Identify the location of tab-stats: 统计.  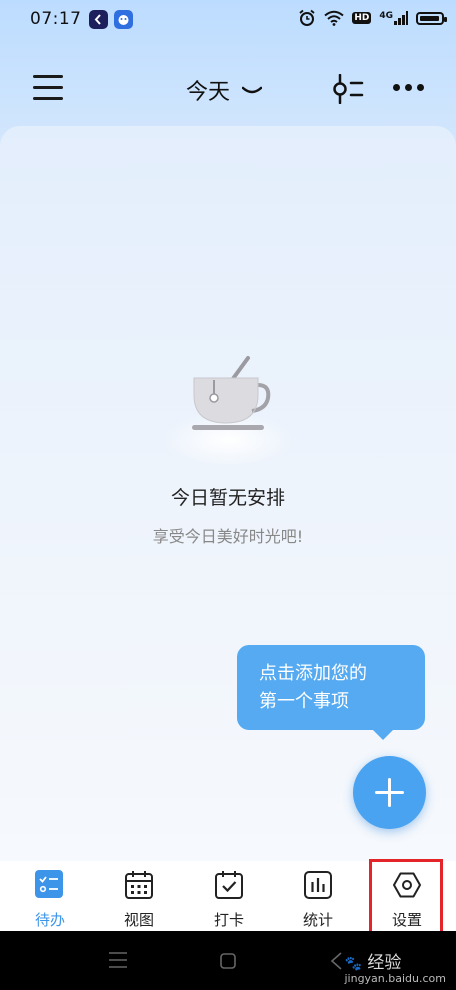
(318, 896).